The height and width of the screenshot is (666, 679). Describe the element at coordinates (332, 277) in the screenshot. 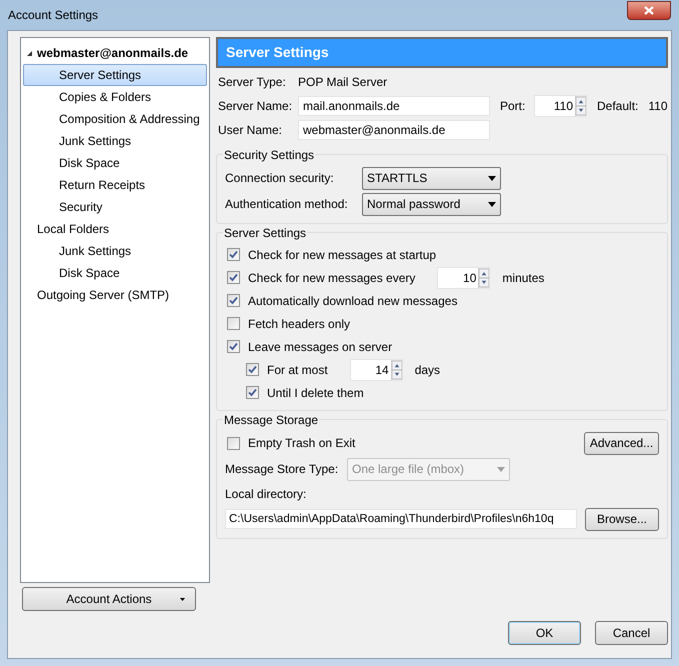

I see `checkbox-label: Check for new messages every` at that location.